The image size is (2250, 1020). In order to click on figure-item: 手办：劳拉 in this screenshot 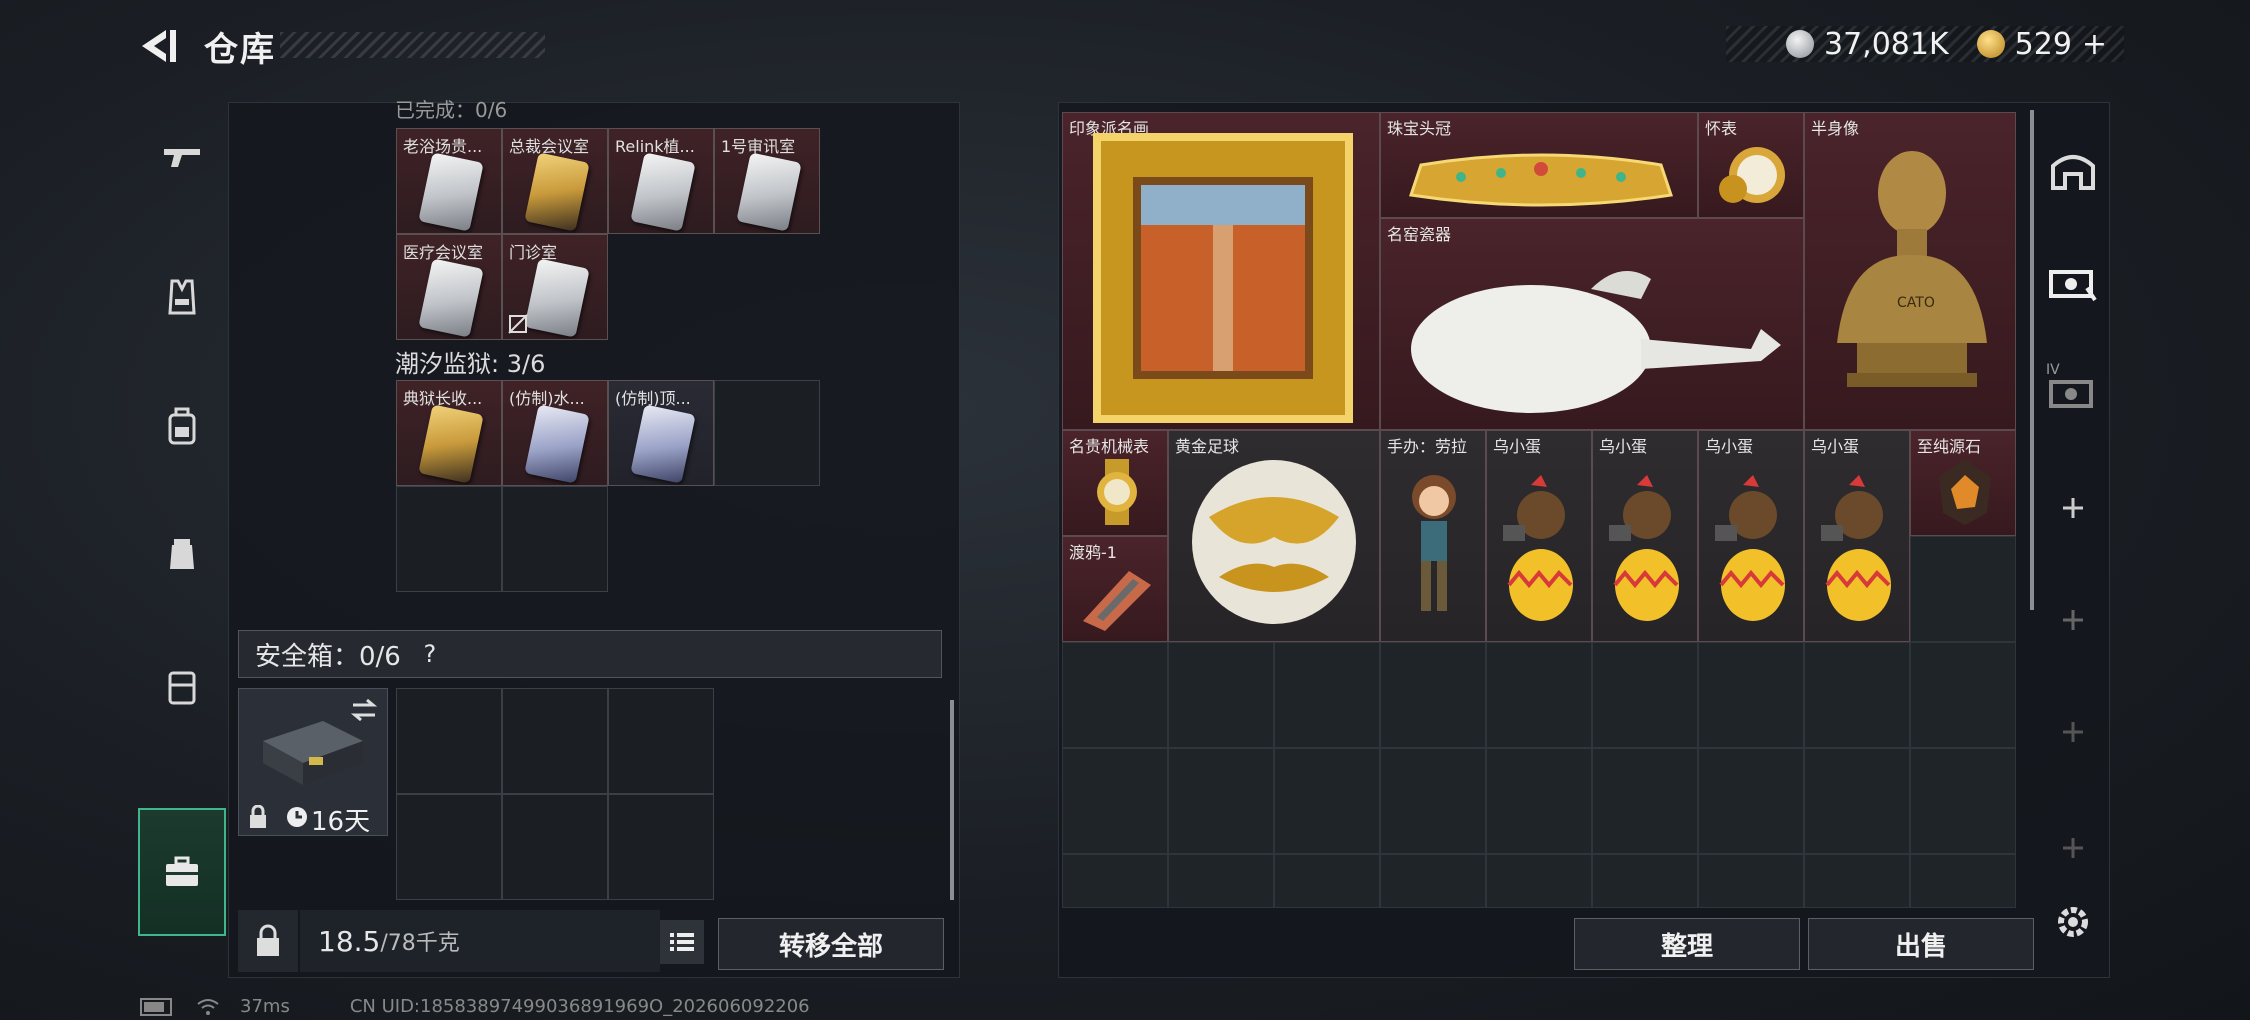, I will do `click(1433, 536)`.